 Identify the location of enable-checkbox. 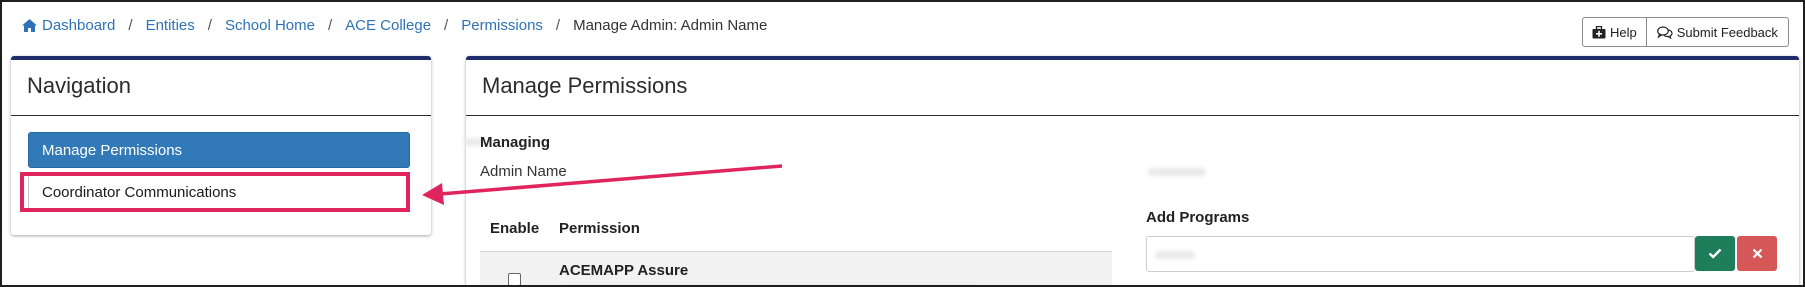
(514, 279).